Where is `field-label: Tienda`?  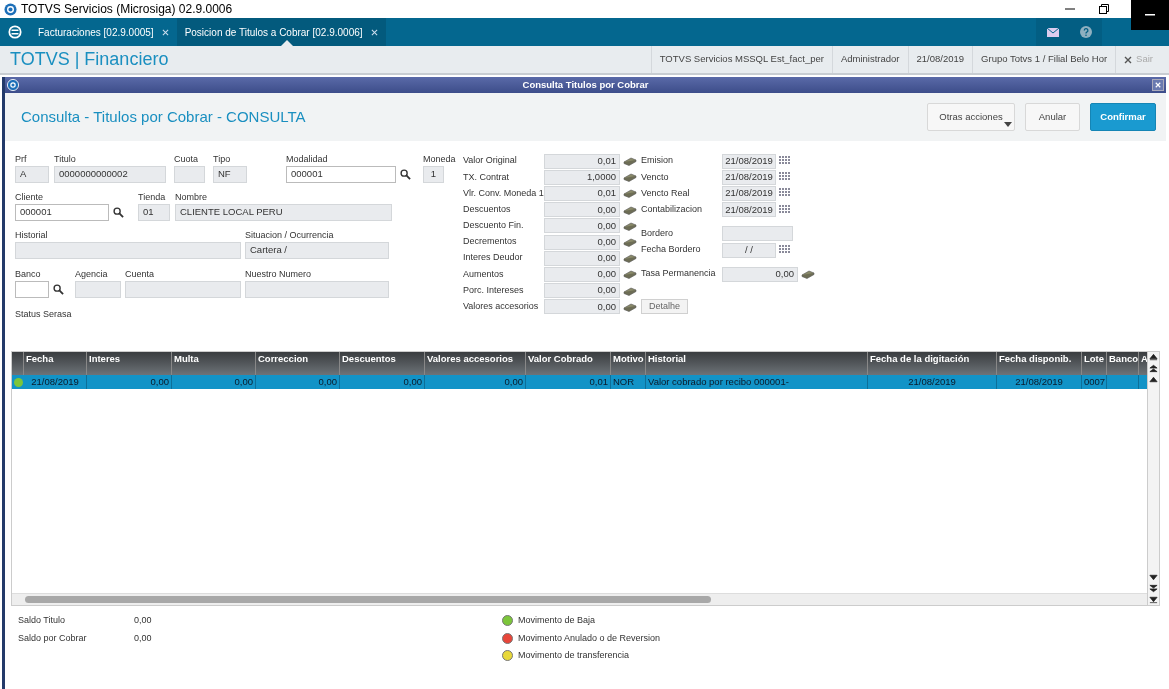 field-label: Tienda is located at coordinates (152, 197).